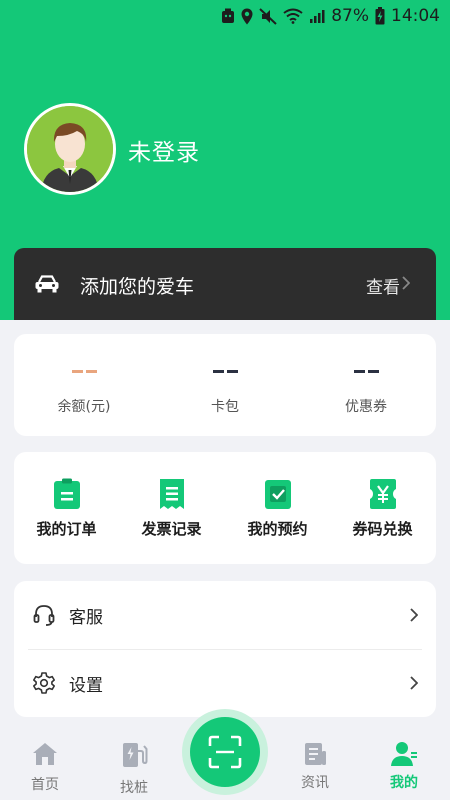  What do you see at coordinates (84, 371) in the screenshot?
I see `balance-value` at bounding box center [84, 371].